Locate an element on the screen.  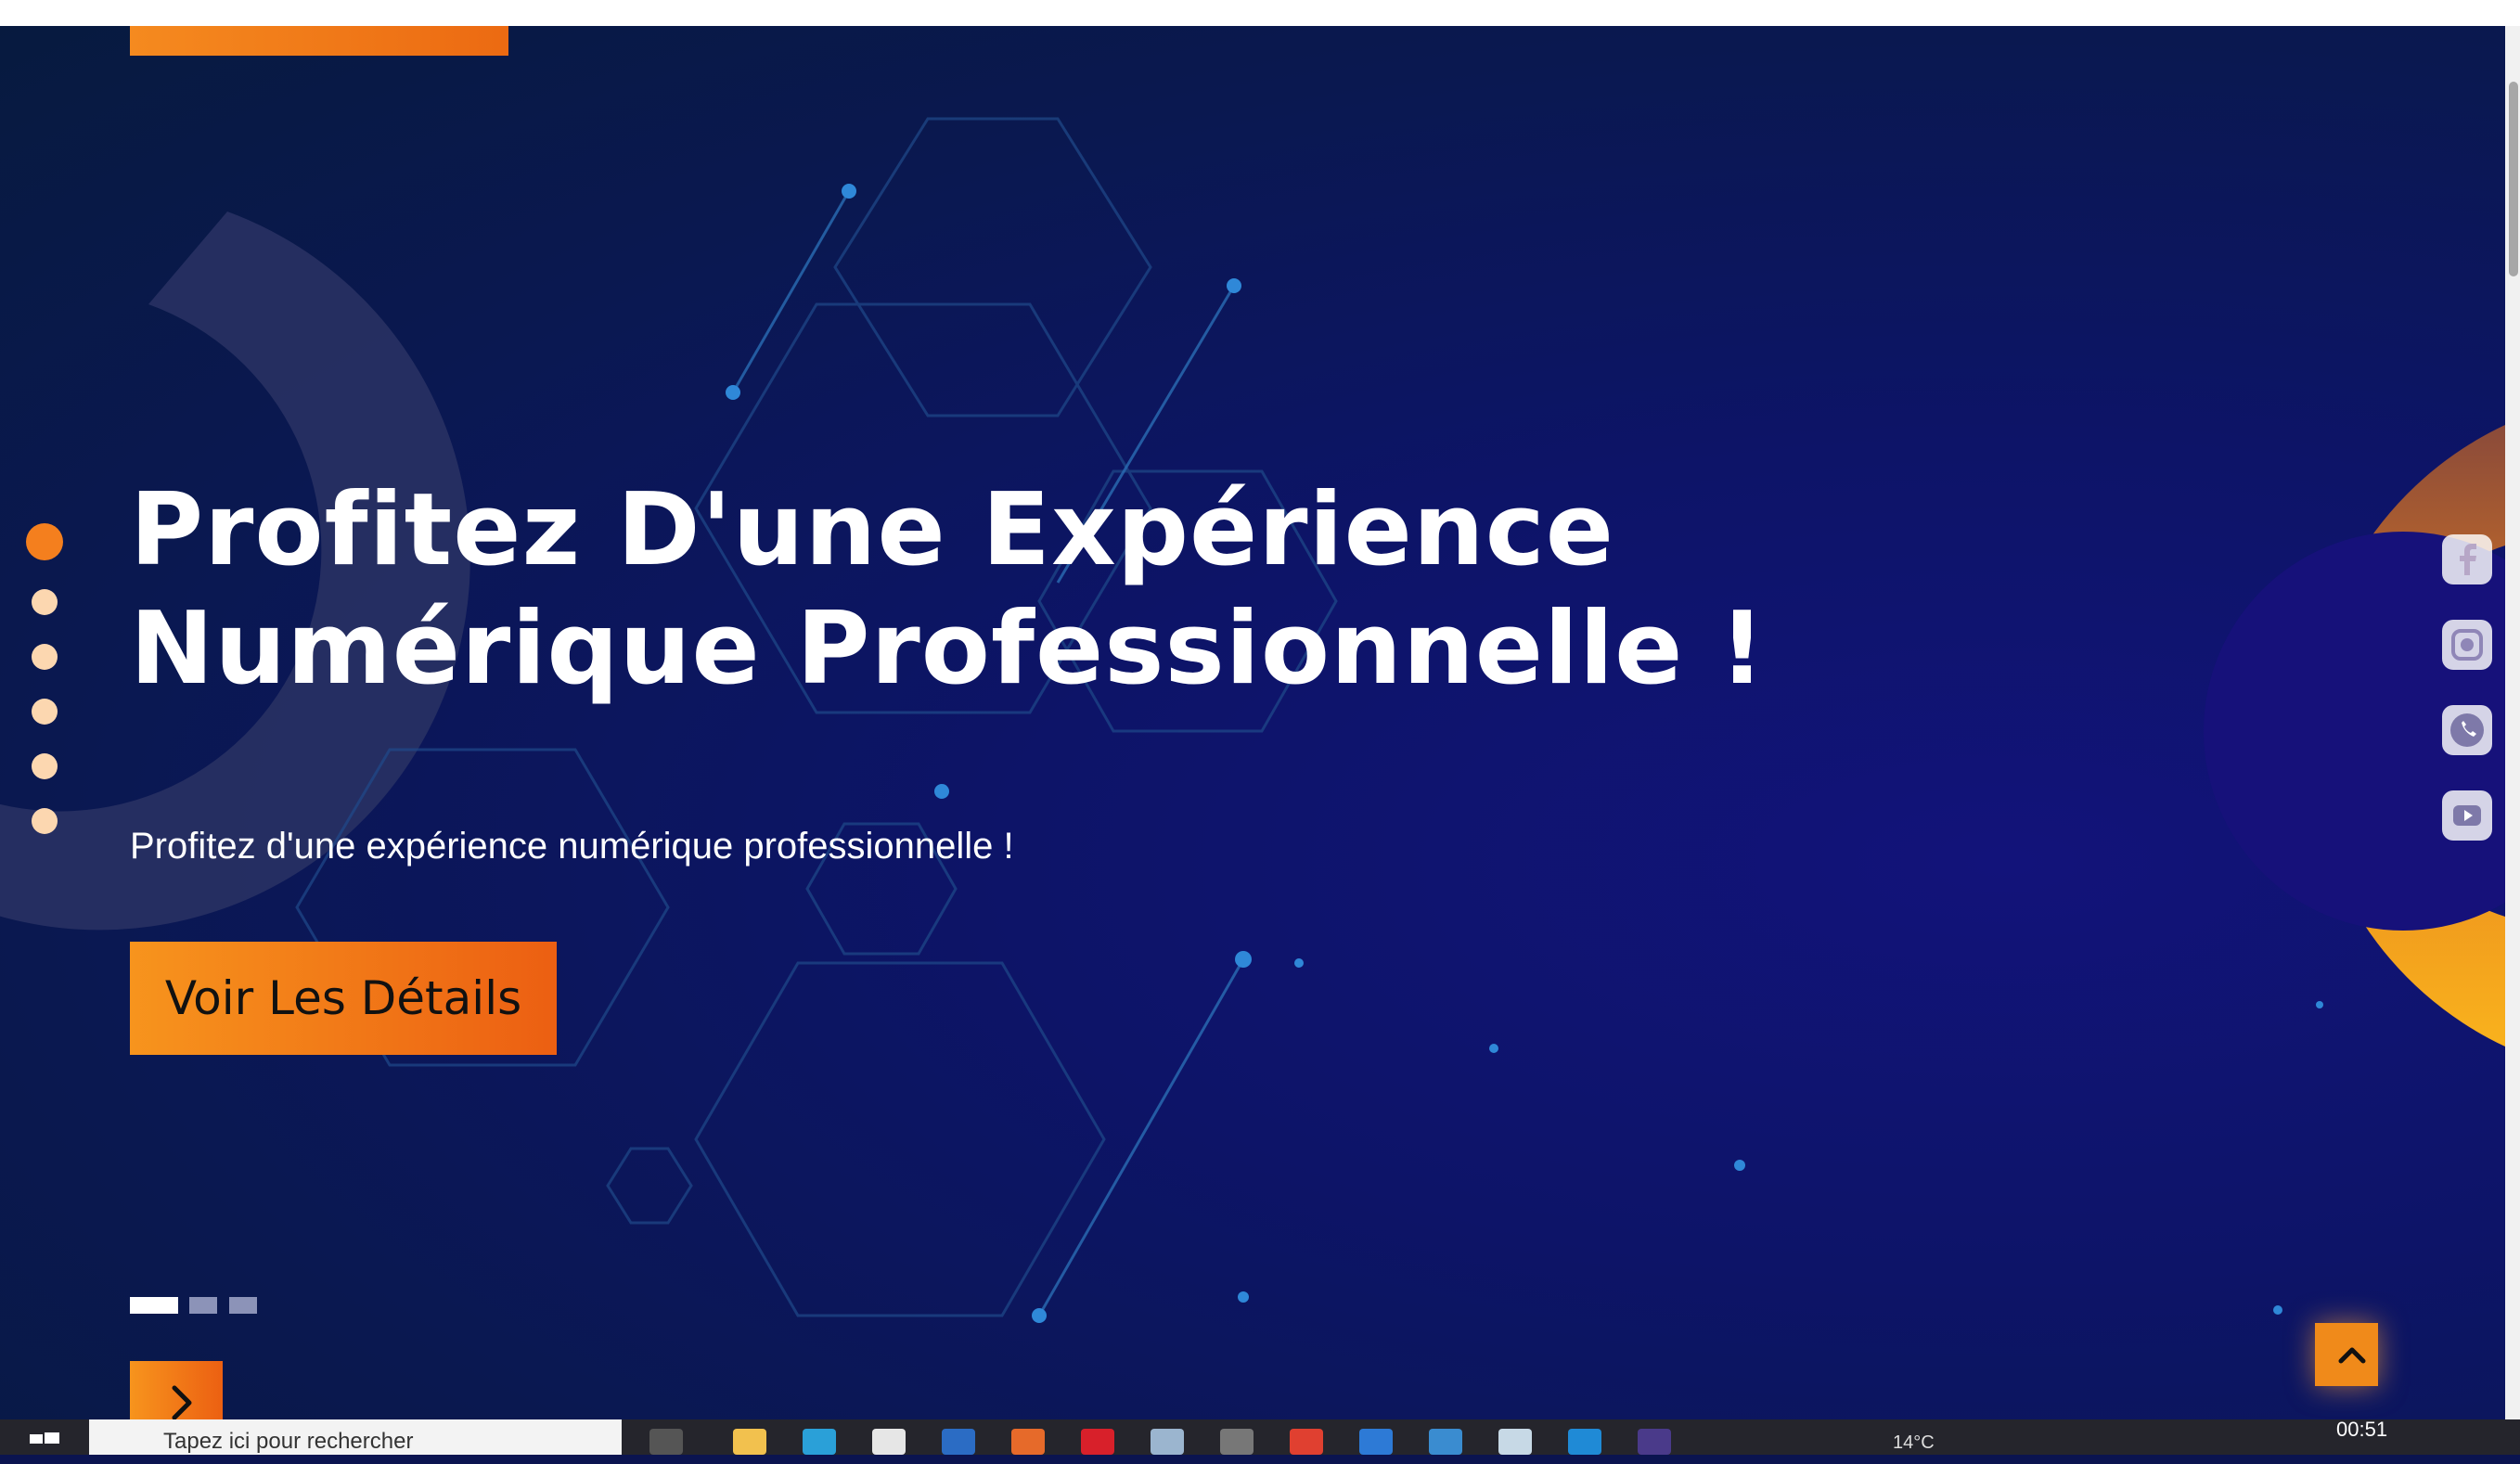
windows-start-icon is located at coordinates (44, 1442).